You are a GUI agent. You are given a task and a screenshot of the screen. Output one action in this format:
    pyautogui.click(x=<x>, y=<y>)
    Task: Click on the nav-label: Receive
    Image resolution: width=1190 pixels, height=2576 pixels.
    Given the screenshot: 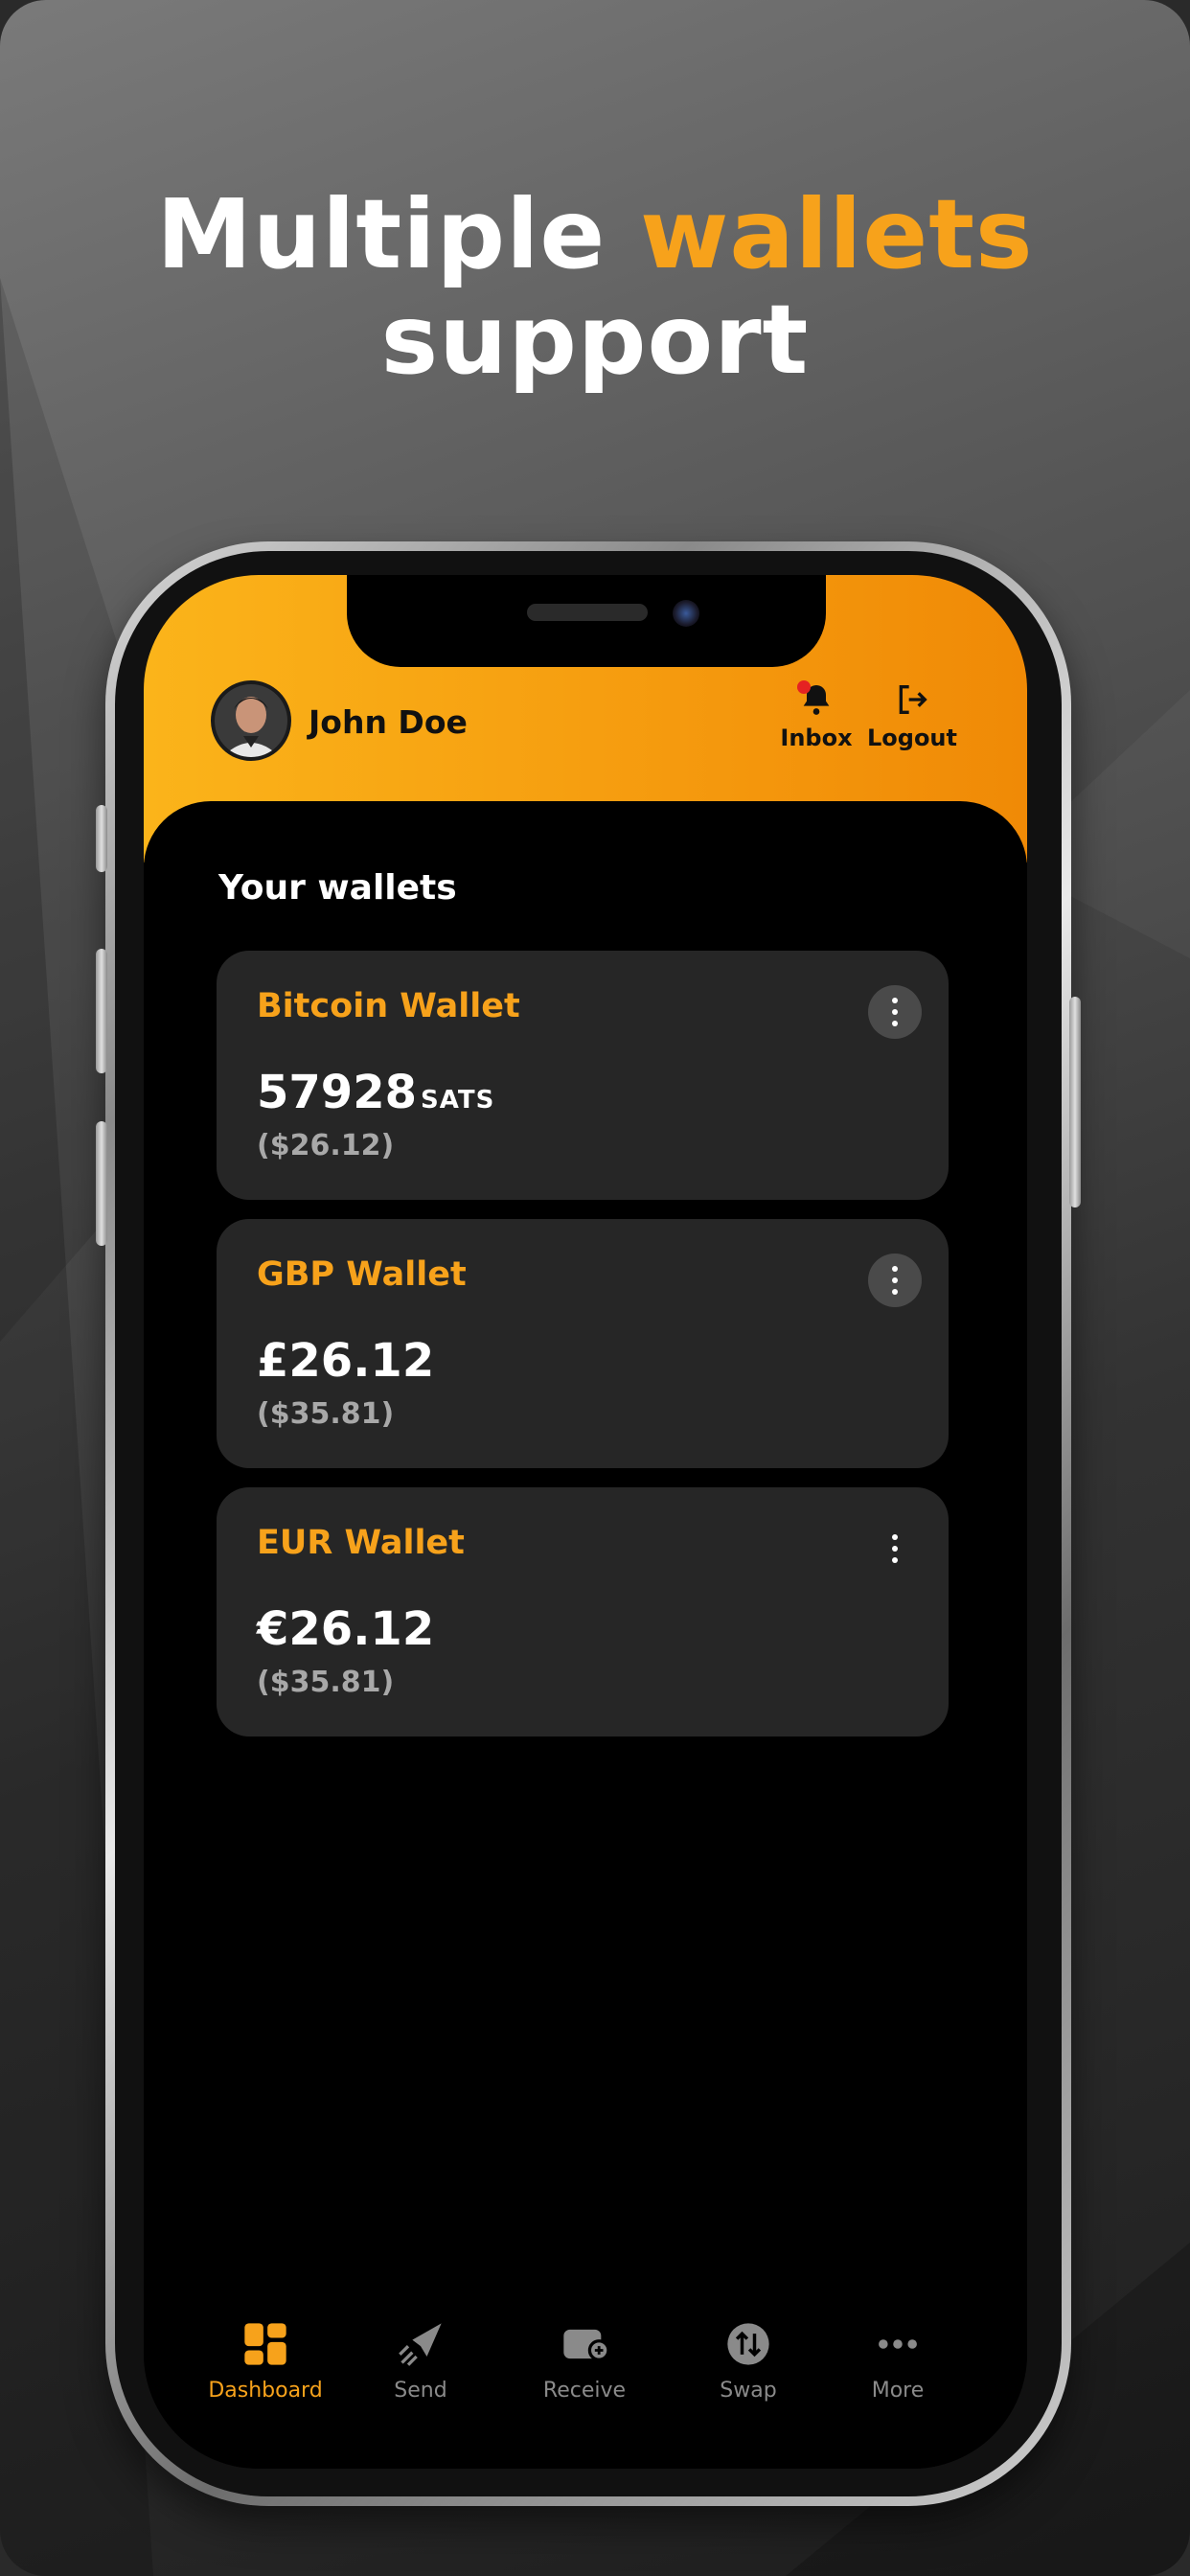 What is the action you would take?
    pyautogui.click(x=585, y=2391)
    